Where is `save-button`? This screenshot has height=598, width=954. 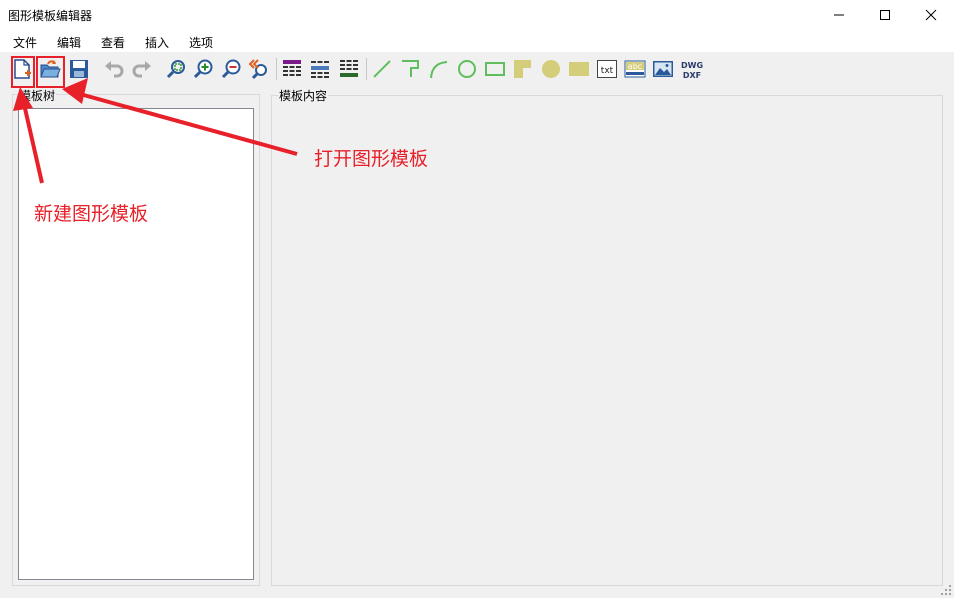 save-button is located at coordinates (79, 69).